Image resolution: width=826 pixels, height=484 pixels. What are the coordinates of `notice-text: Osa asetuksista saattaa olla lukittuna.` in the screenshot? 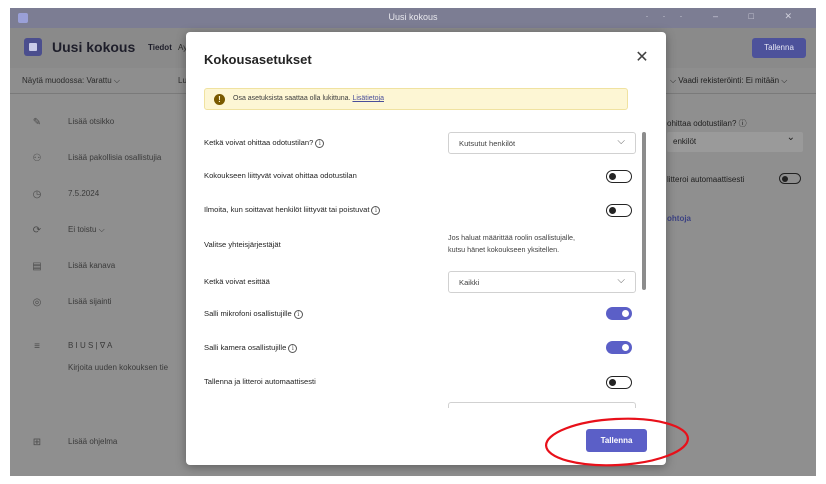 It's located at (292, 98).